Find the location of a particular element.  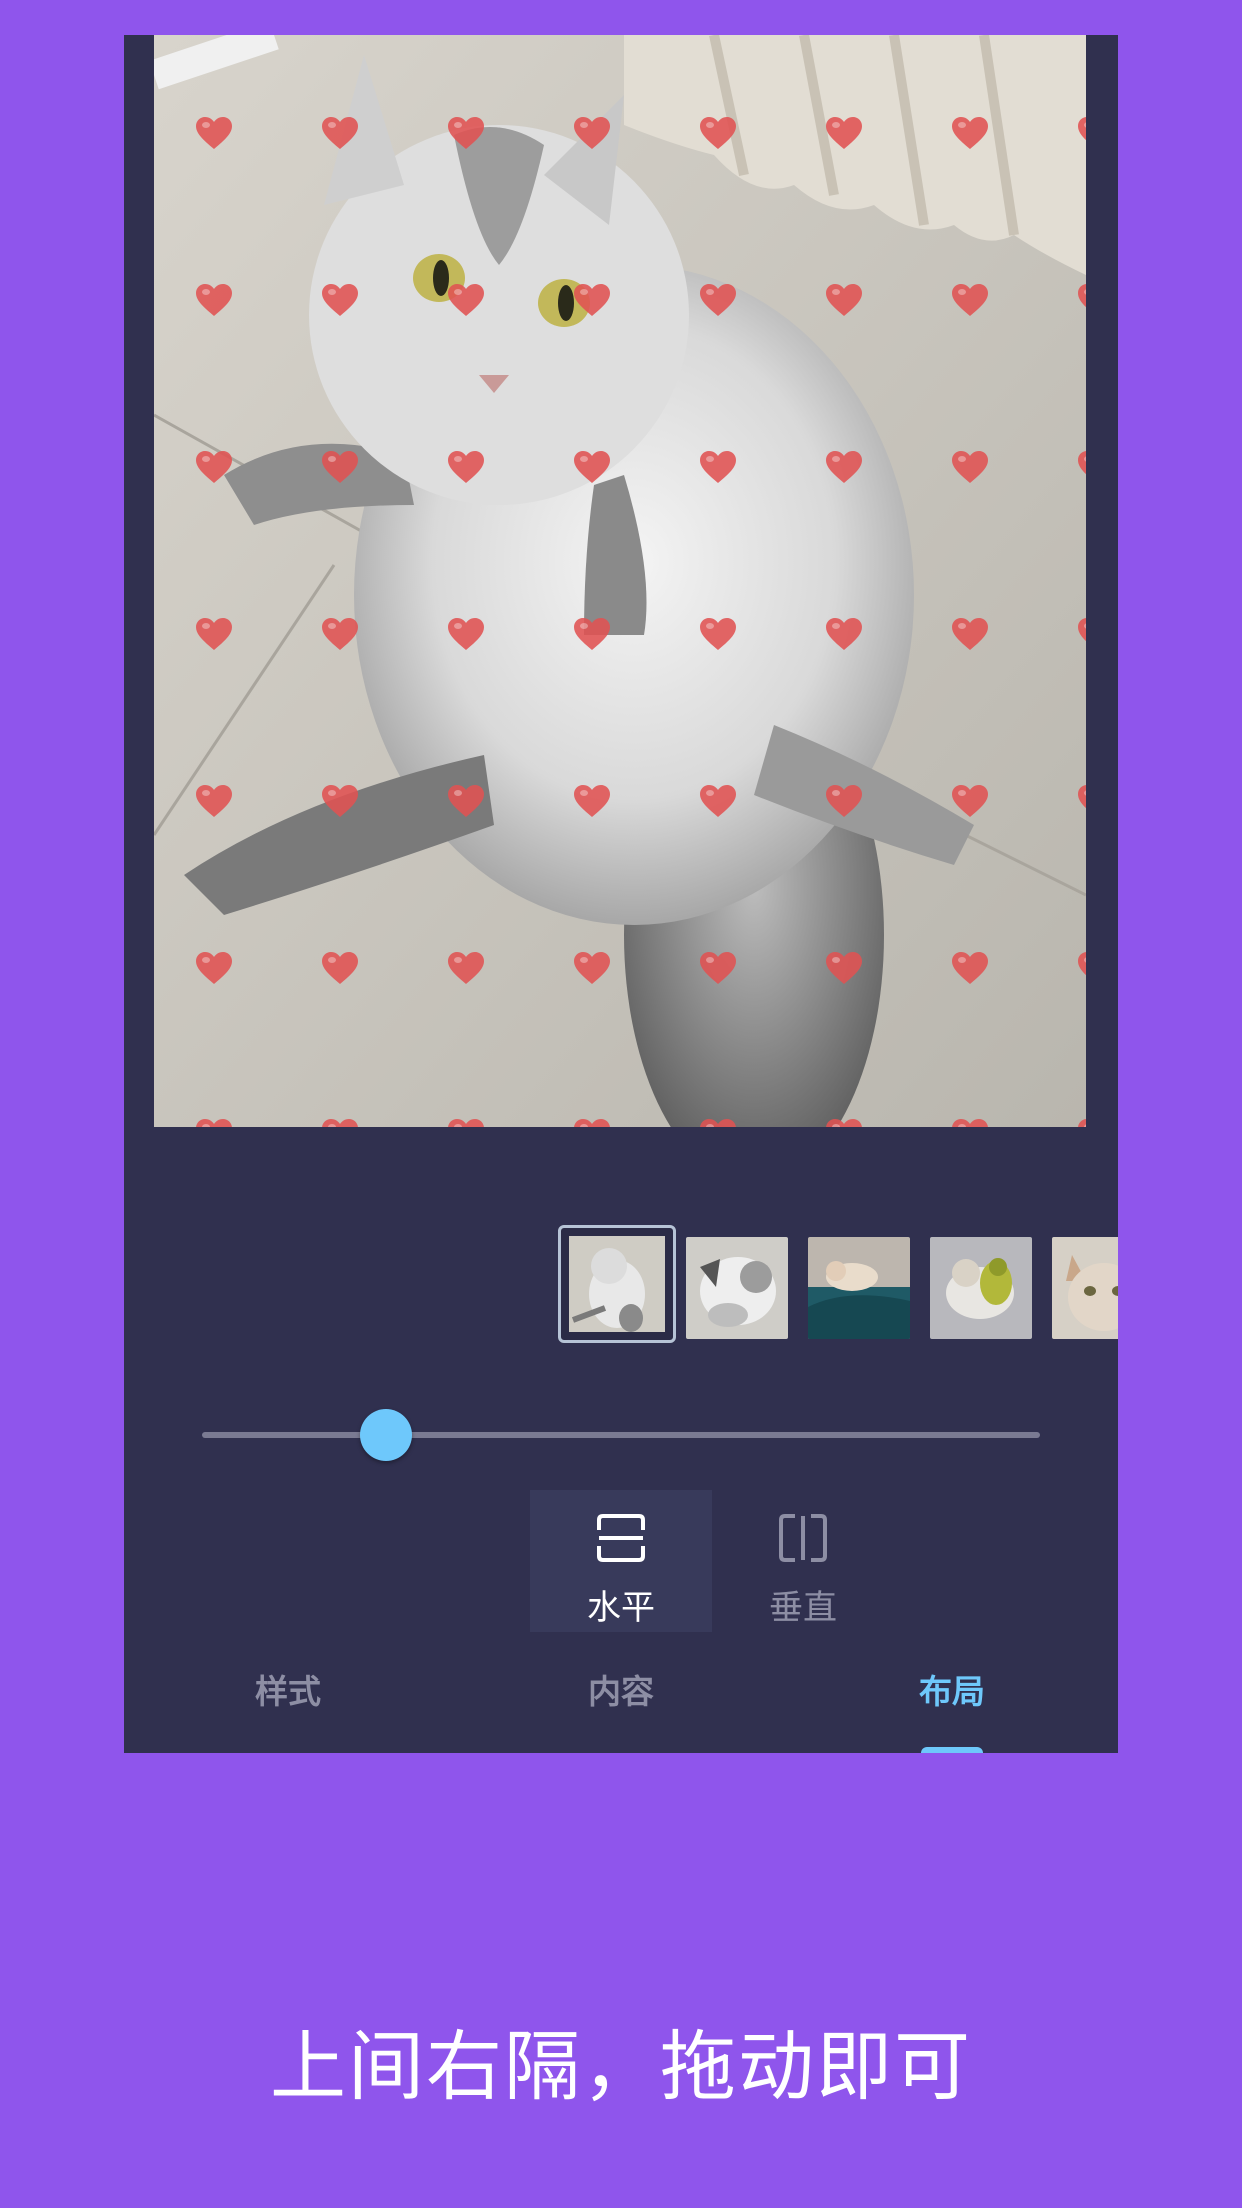

tab-layout: 布局 is located at coordinates (952, 1689).